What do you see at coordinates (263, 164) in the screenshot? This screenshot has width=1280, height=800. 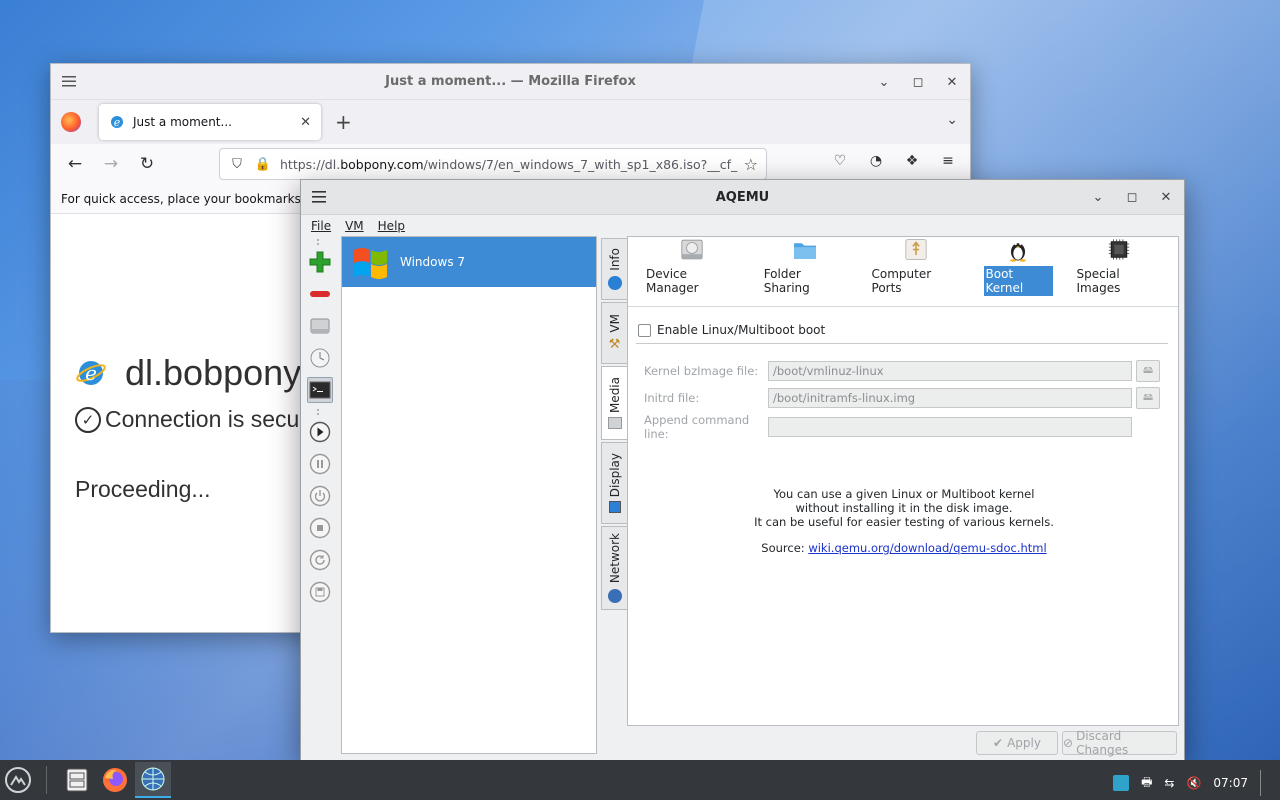 I see `lock-icon: 🔒` at bounding box center [263, 164].